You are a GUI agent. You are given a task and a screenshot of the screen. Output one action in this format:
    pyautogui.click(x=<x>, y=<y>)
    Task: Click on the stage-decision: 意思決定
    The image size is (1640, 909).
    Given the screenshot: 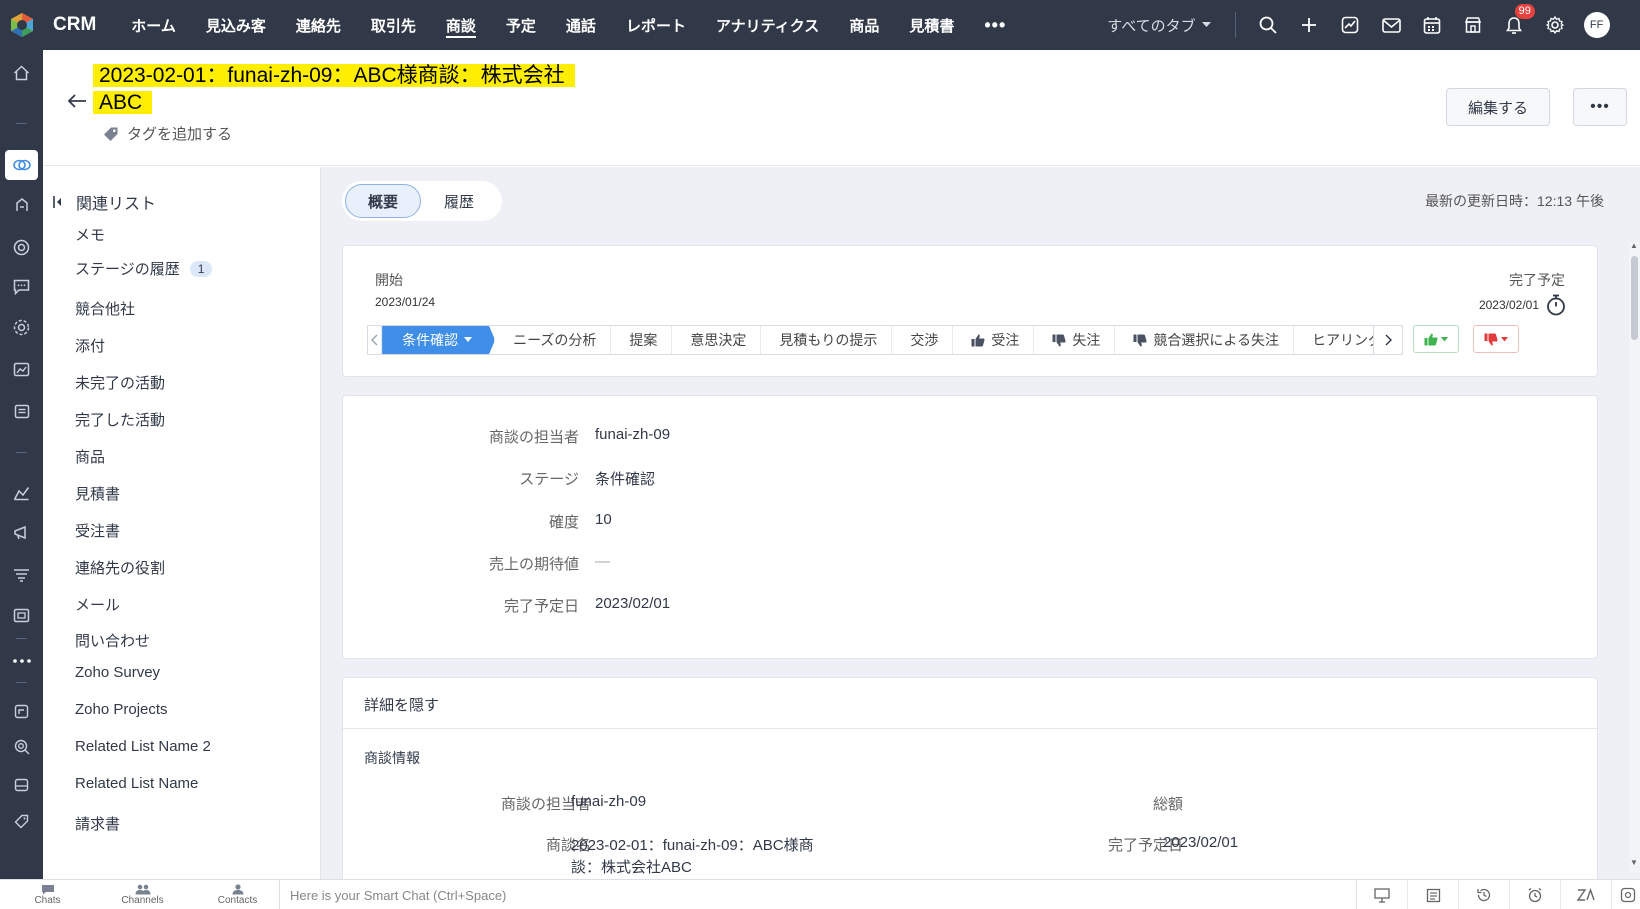 What is the action you would take?
    pyautogui.click(x=717, y=340)
    